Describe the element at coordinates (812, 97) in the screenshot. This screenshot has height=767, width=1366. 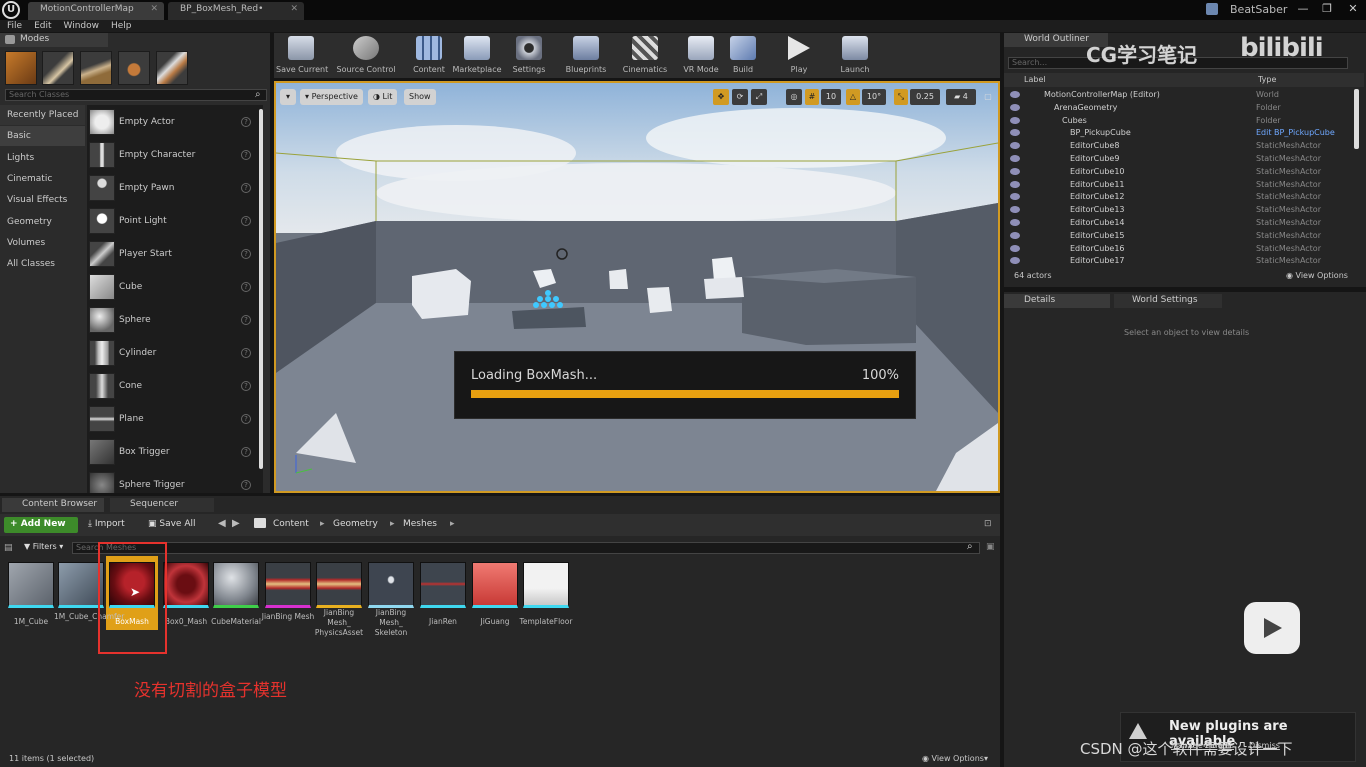
I see `grid-snap-icon: #` at that location.